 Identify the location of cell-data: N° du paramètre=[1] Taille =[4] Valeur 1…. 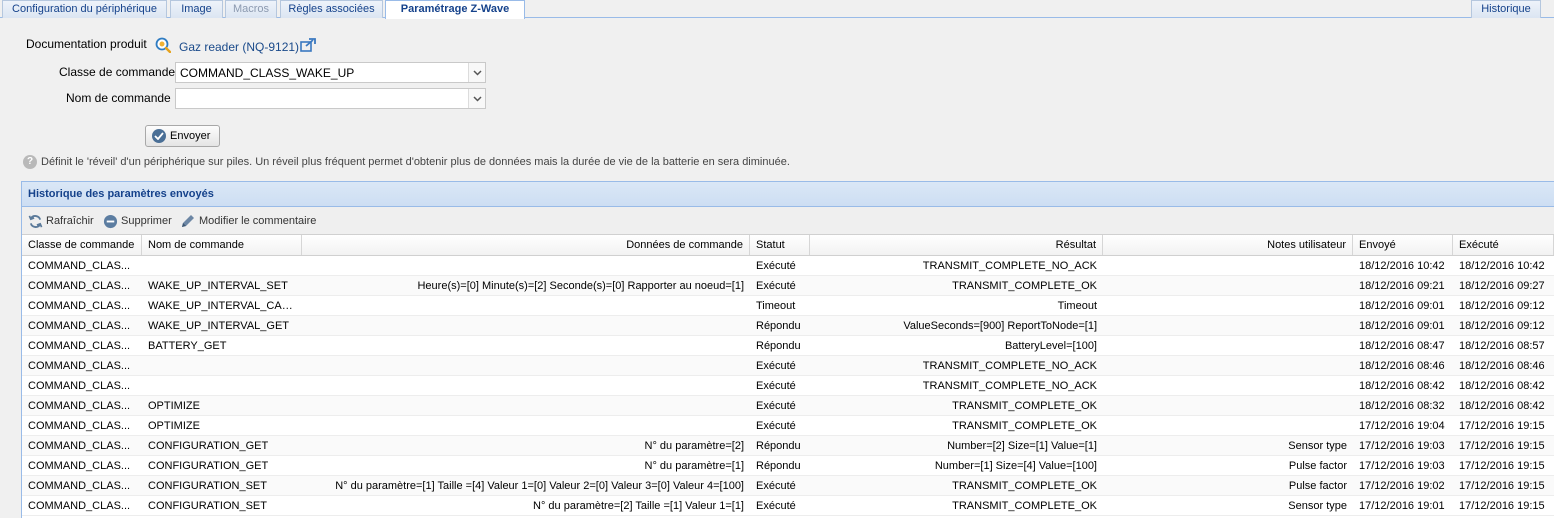
(539, 486).